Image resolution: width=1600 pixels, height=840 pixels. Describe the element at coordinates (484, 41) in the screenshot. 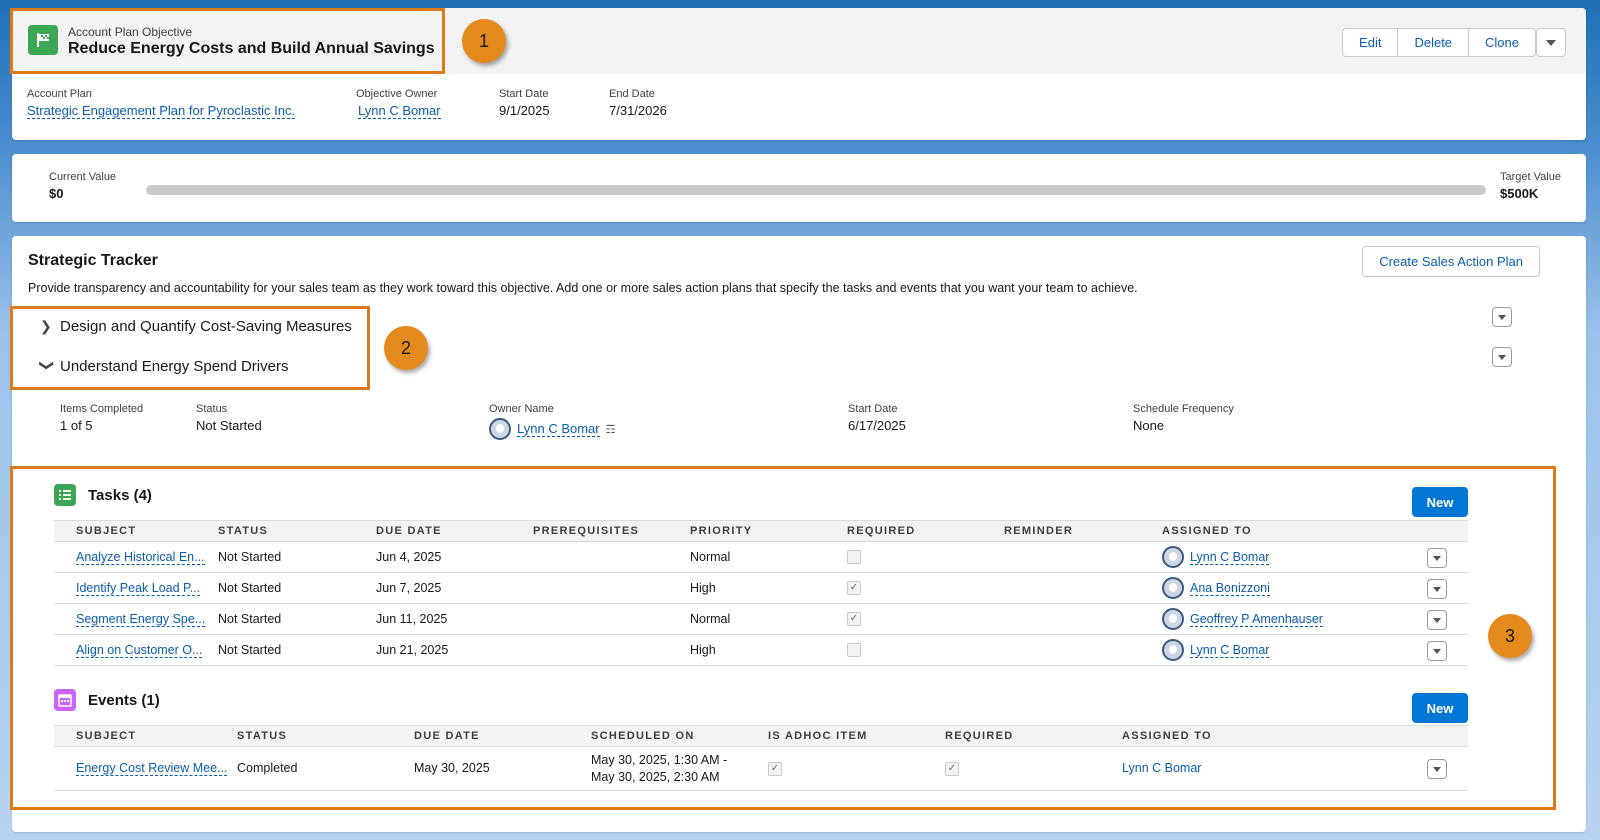

I see `callout-badge-1: 1` at that location.